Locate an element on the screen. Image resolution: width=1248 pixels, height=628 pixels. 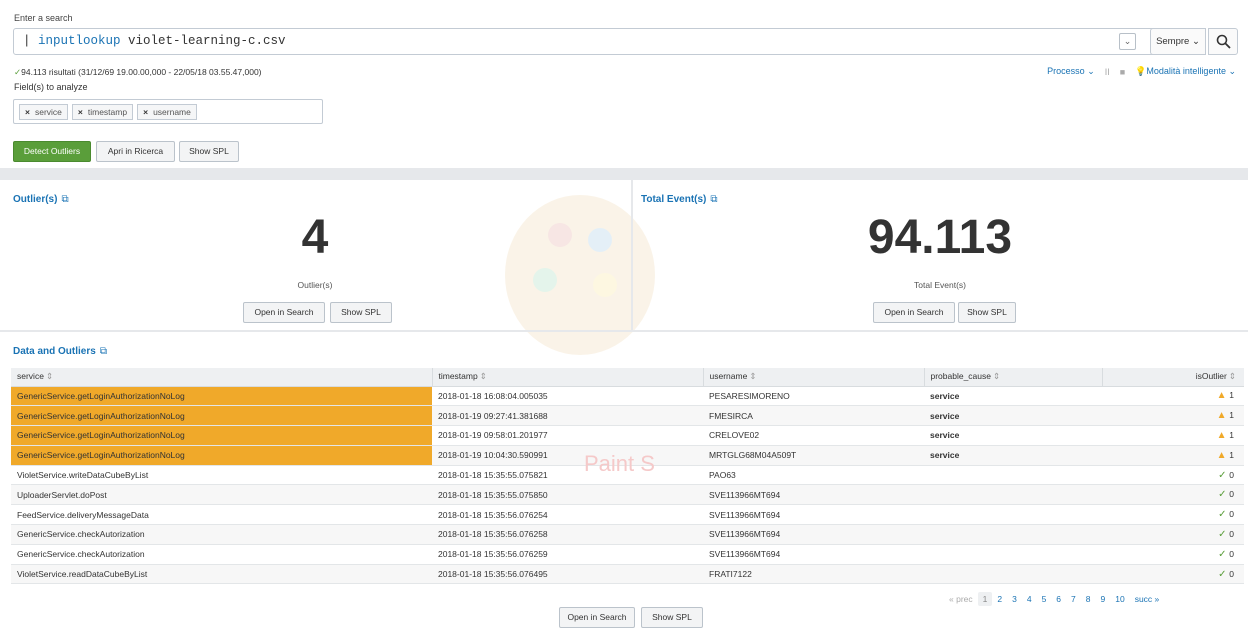
search-history-dropdown: ⌄ is located at coordinates (1127, 41).